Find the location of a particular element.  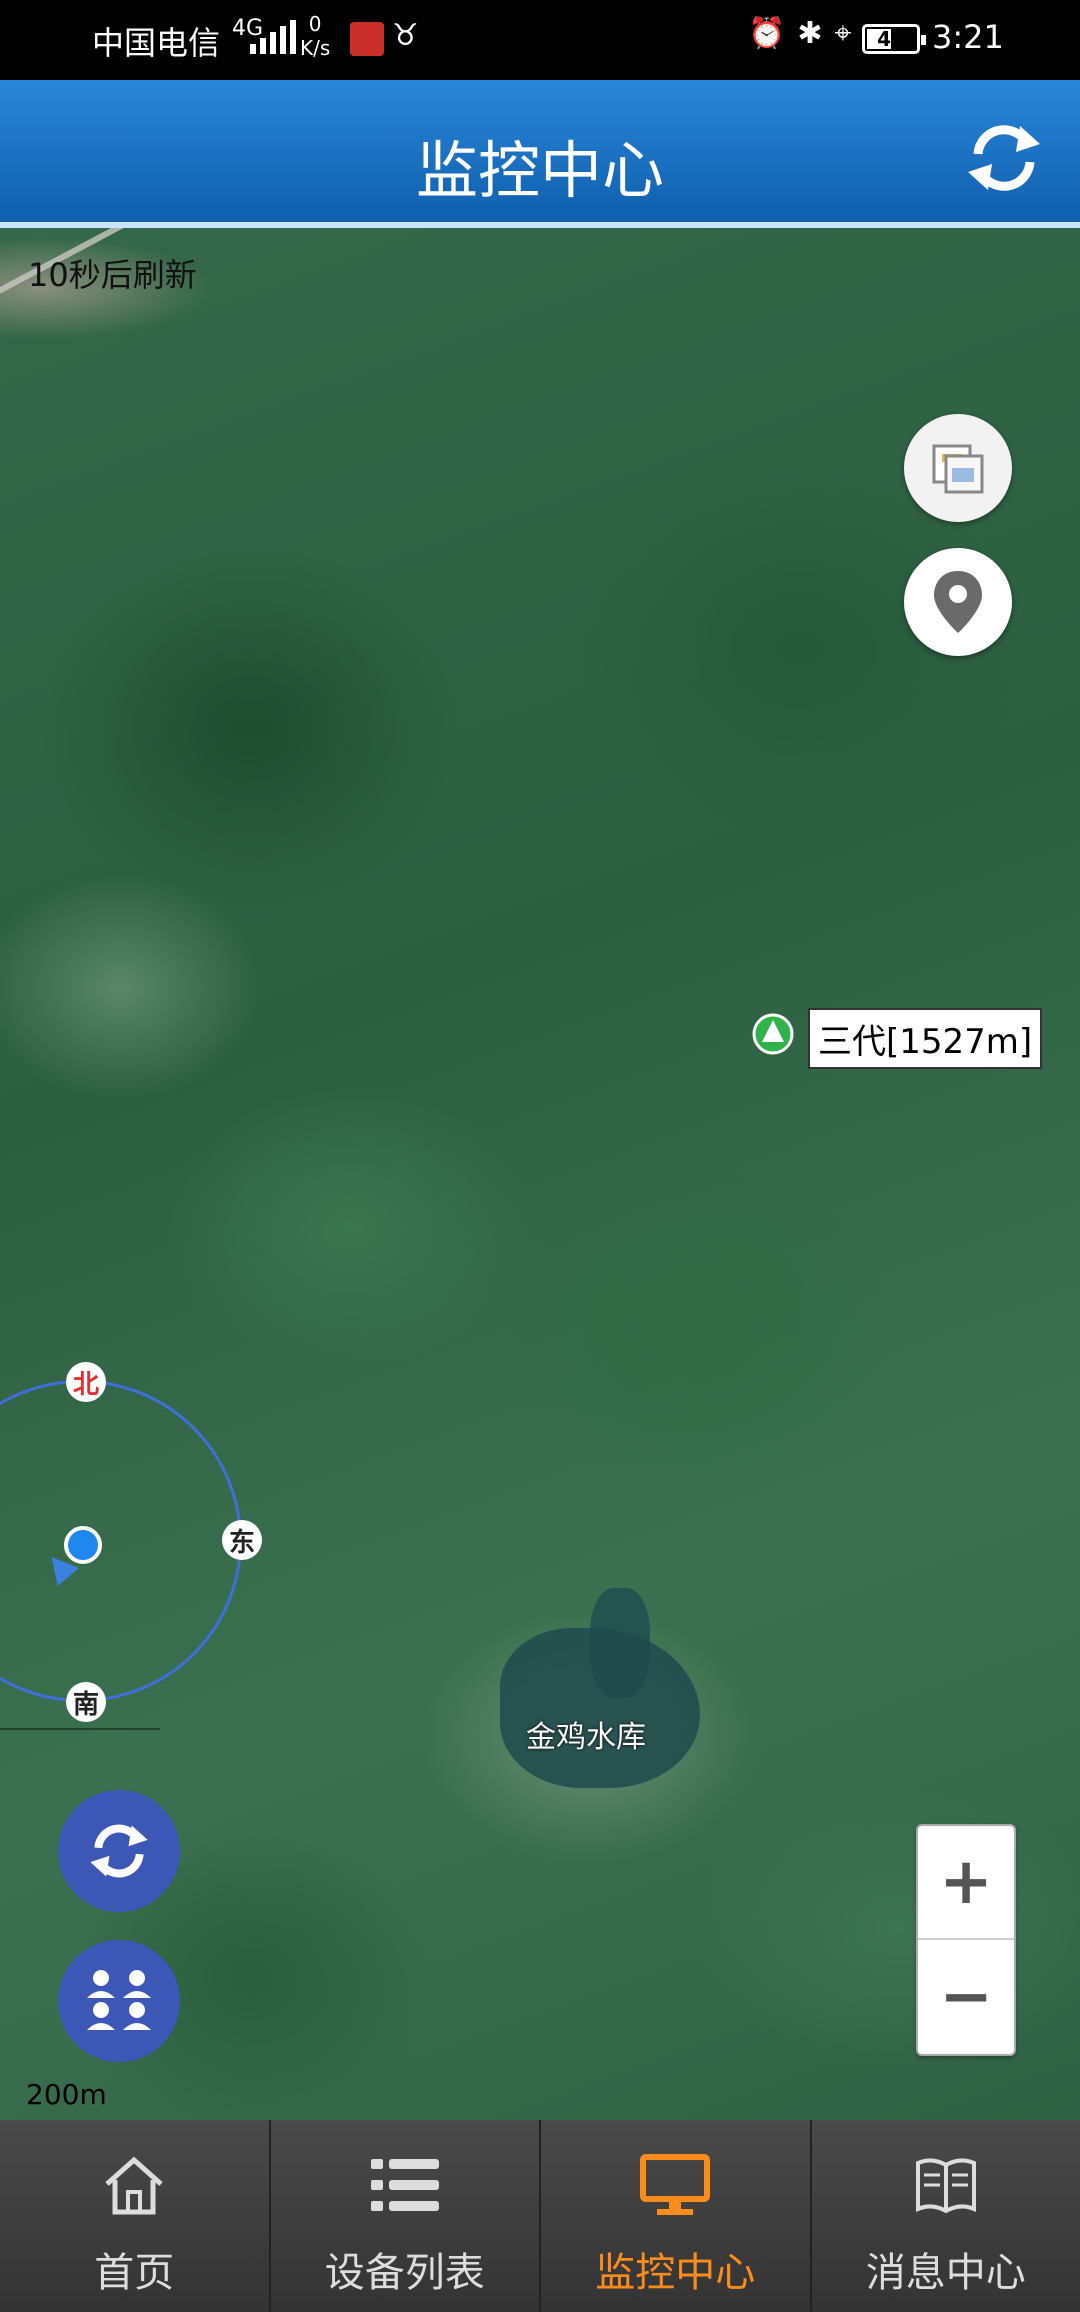

list-icon is located at coordinates (405, 2185).